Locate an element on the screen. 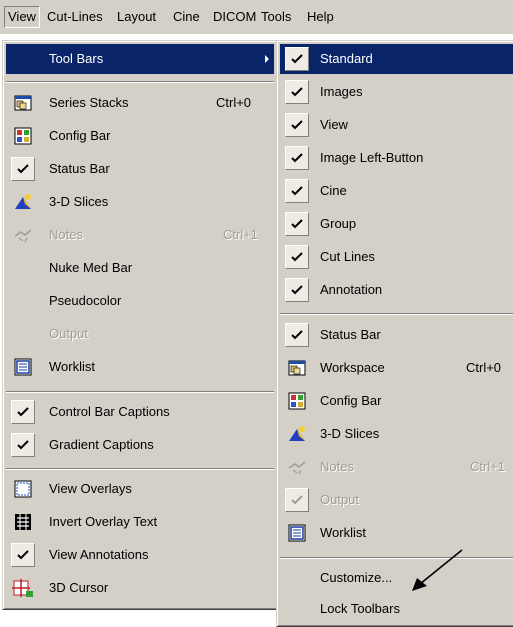  annotation-arrow-icon is located at coordinates (437, 570).